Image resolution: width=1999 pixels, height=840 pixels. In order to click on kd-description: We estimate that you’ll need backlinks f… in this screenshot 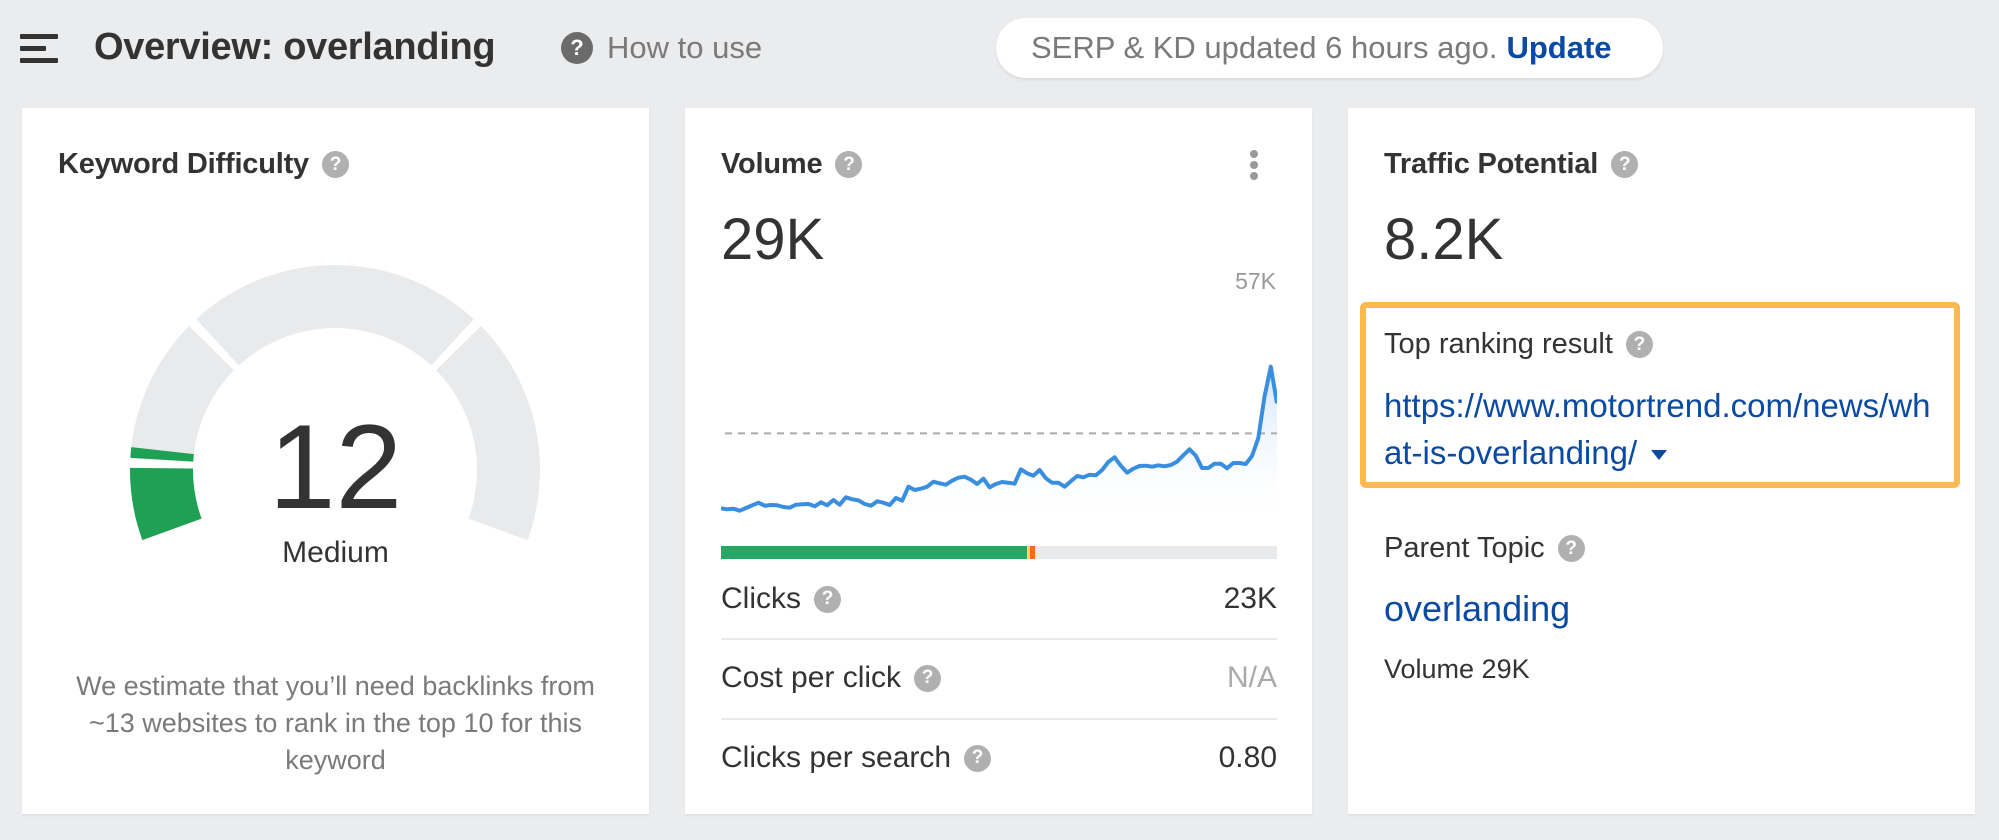, I will do `click(335, 723)`.